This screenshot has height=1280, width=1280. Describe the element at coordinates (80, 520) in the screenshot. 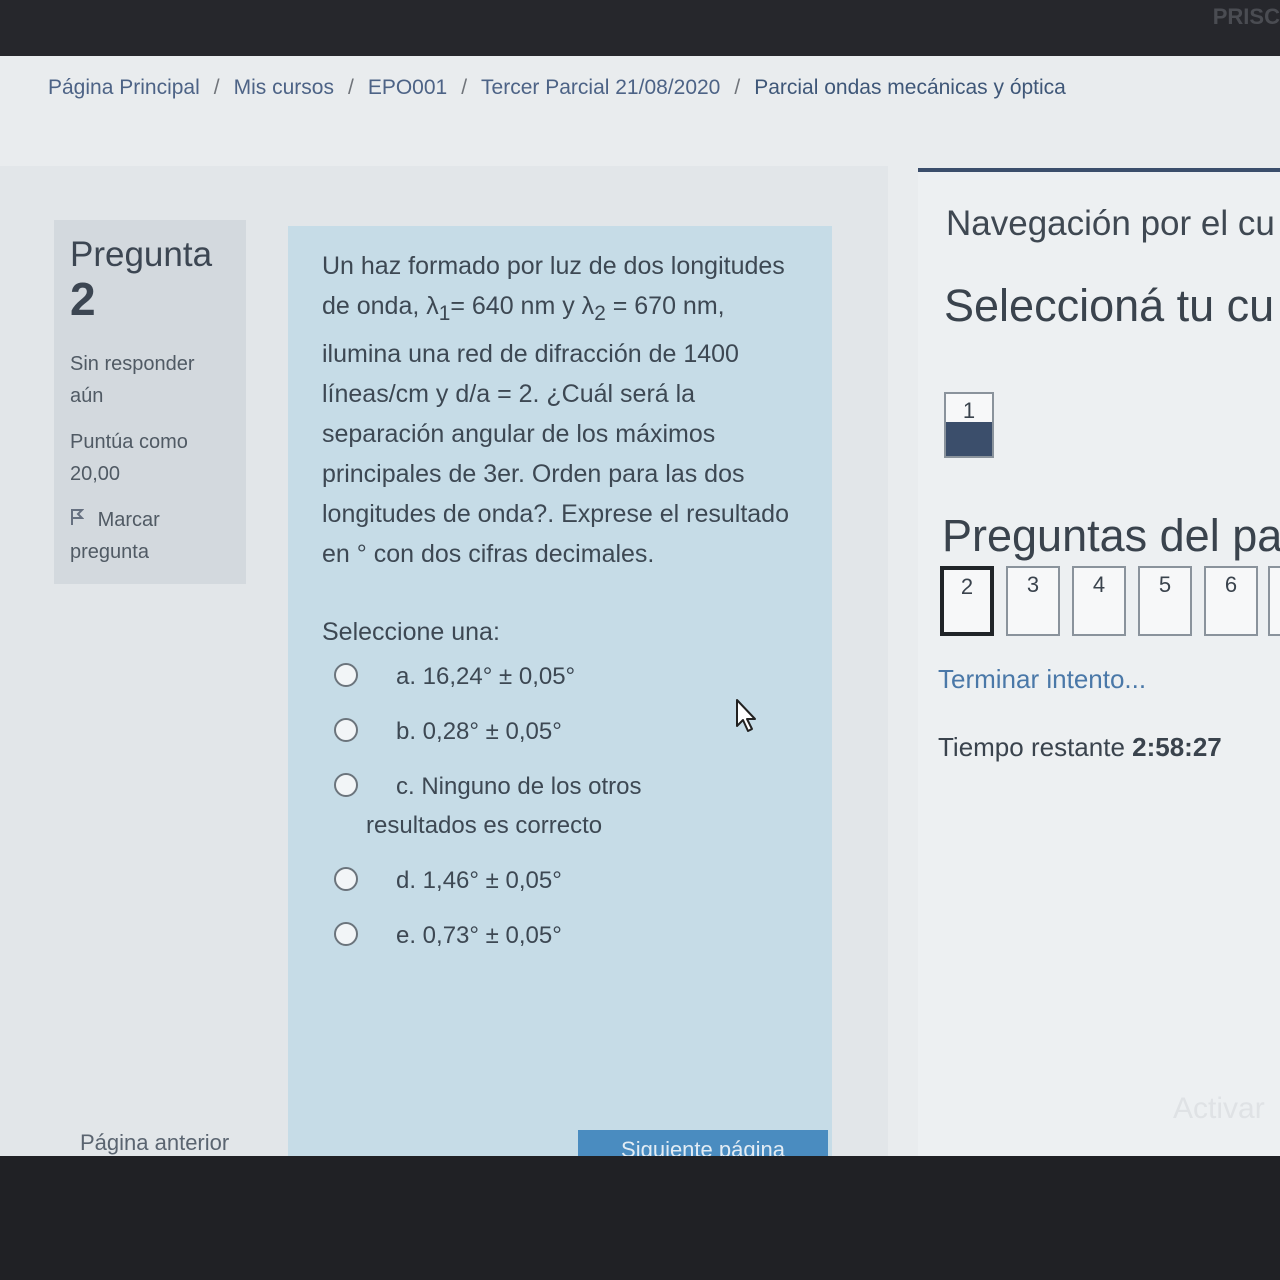

I see `flag-icon` at that location.